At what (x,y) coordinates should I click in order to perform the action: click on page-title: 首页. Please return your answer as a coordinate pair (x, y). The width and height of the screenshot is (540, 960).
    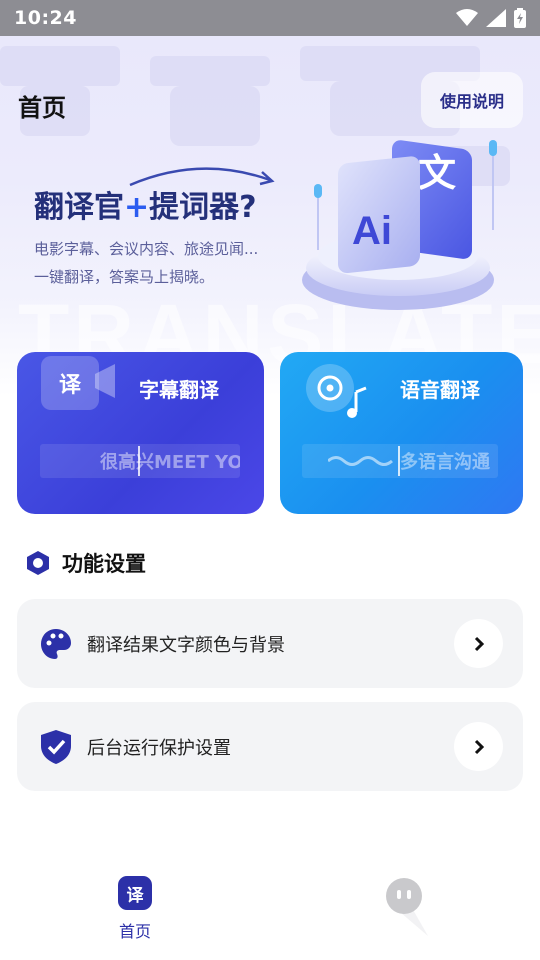
    Looking at the image, I should click on (42, 108).